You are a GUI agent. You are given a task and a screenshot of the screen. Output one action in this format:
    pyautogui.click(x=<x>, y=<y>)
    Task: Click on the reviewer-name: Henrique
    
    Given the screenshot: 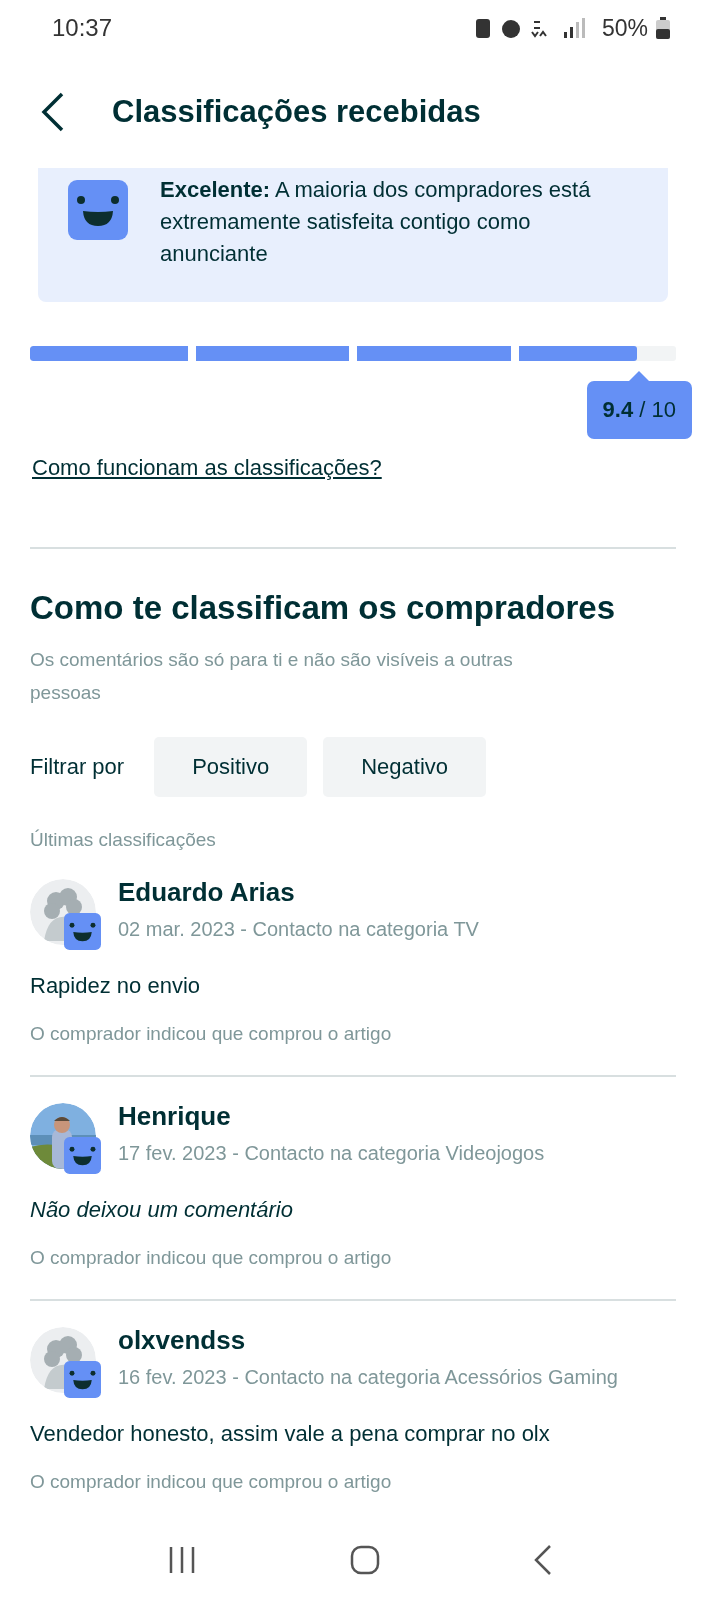 What is the action you would take?
    pyautogui.click(x=175, y=1116)
    